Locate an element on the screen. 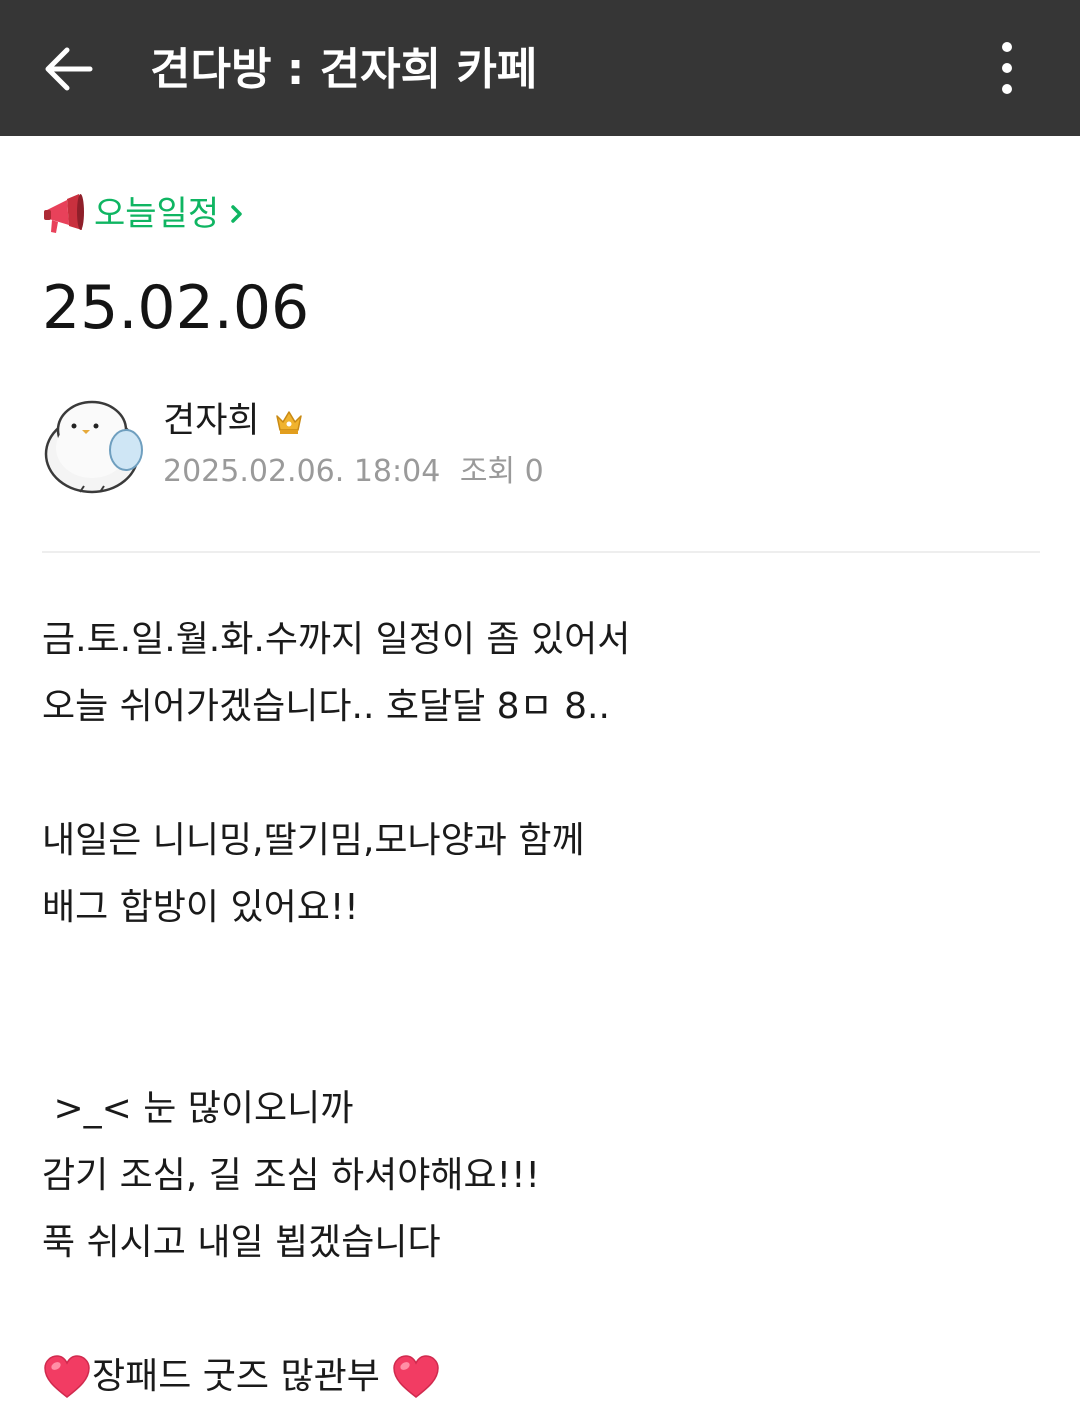 The width and height of the screenshot is (1080, 1410). closing-text: 장패드 굿즈 많관부 is located at coordinates (242, 1376).